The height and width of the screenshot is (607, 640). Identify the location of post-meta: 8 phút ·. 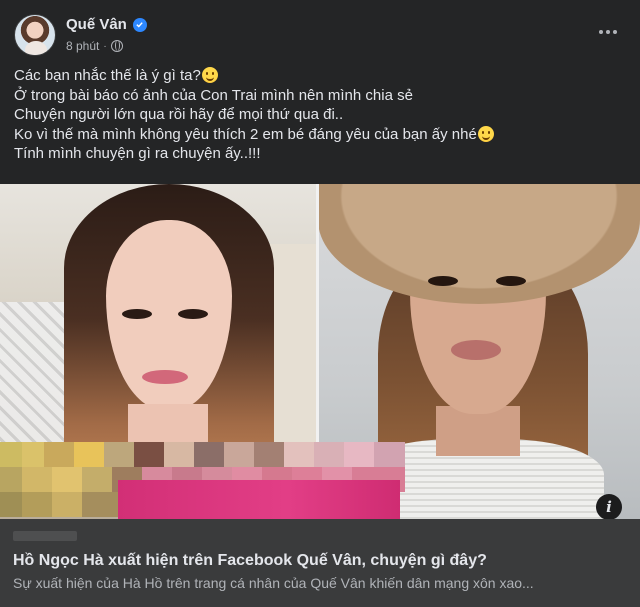
(94, 46).